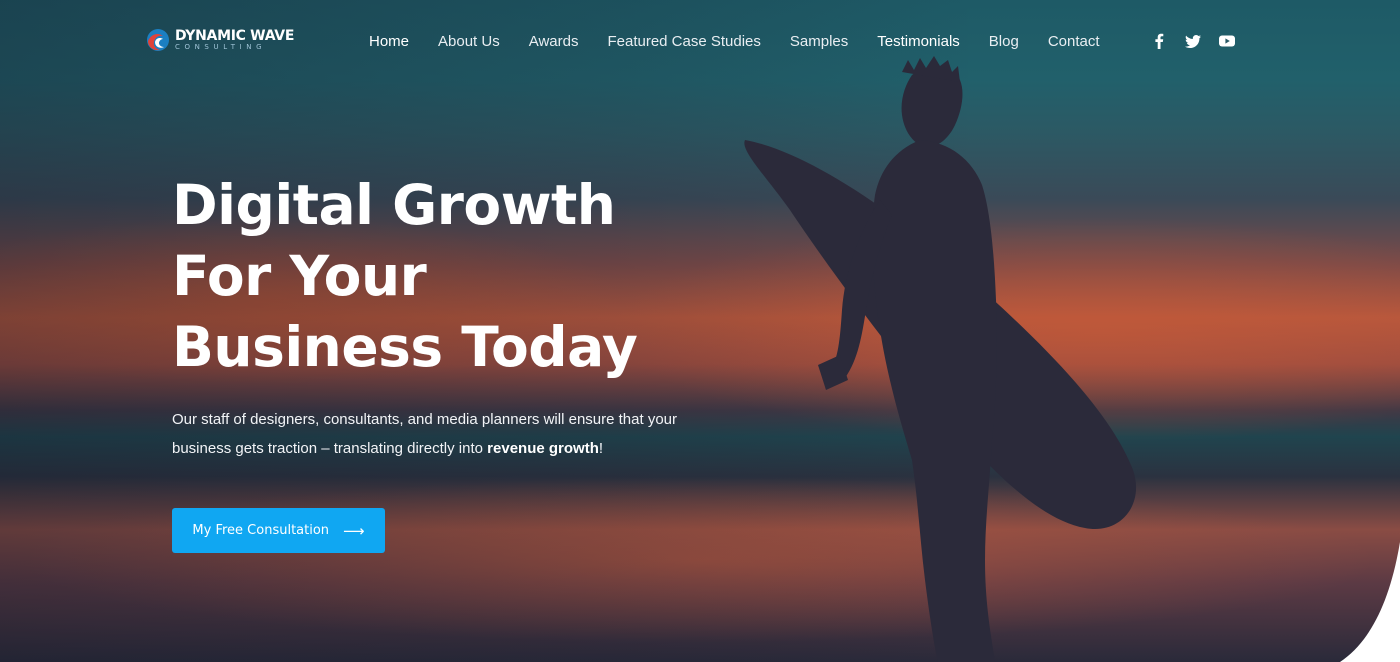 This screenshot has height=662, width=1400. What do you see at coordinates (1193, 41) in the screenshot?
I see `twitter-icon` at bounding box center [1193, 41].